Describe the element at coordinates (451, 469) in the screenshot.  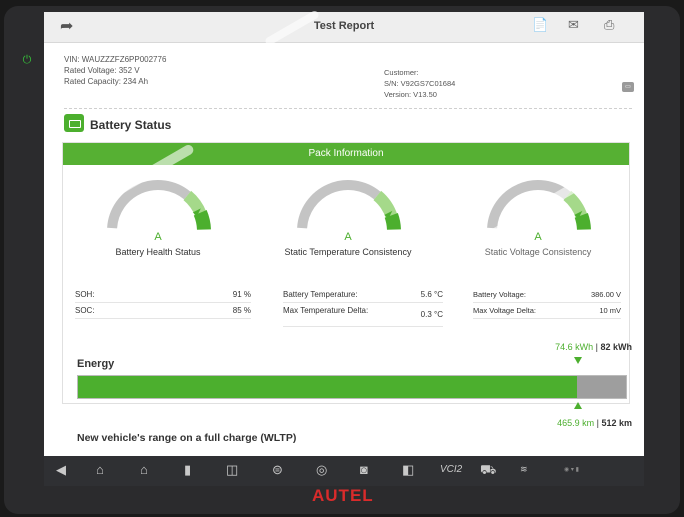
I see `vci-icon: VCI2` at that location.